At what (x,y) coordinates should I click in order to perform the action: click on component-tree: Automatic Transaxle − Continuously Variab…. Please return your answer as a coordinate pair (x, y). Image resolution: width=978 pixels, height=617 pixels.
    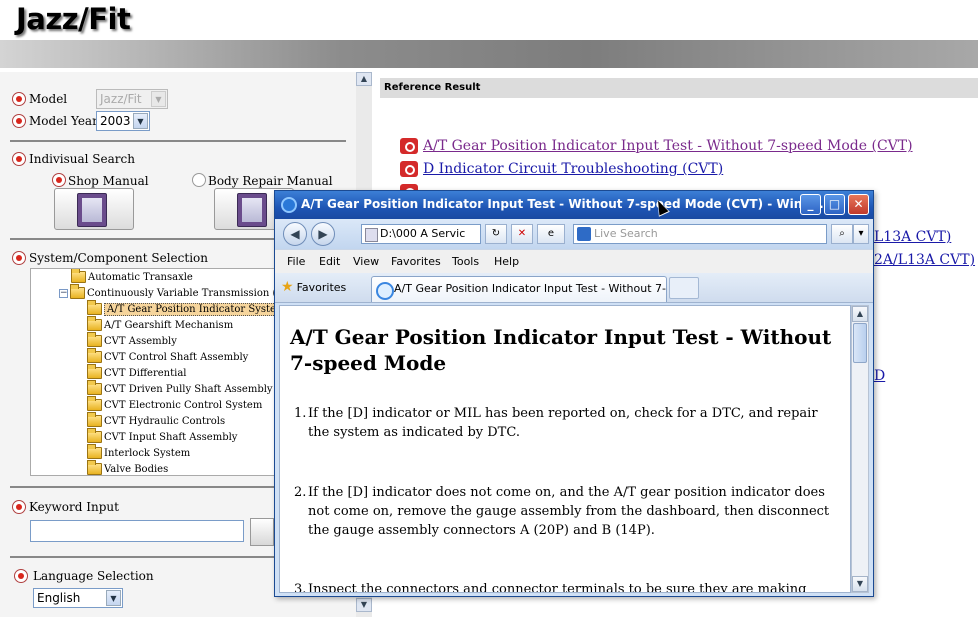
    Looking at the image, I should click on (153, 372).